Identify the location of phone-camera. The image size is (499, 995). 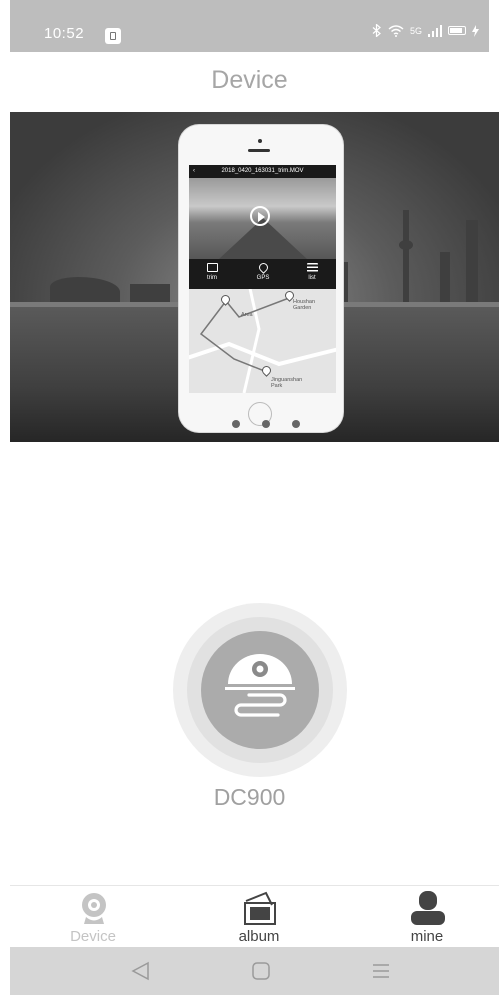
(260, 141).